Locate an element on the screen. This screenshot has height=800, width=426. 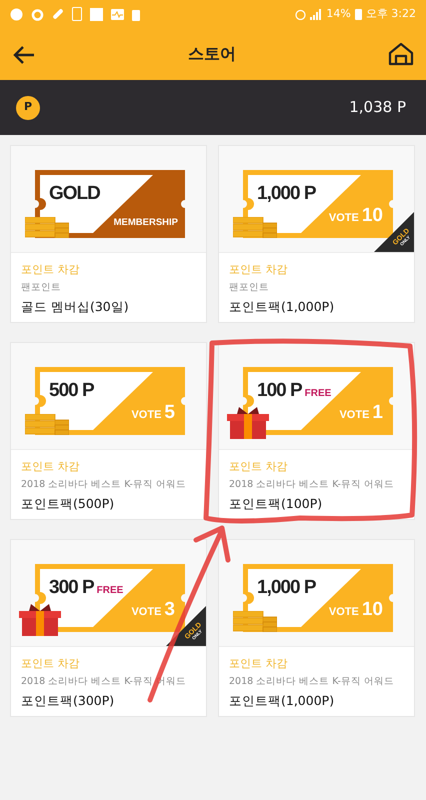
ticket-title: 500 P is located at coordinates (71, 391).